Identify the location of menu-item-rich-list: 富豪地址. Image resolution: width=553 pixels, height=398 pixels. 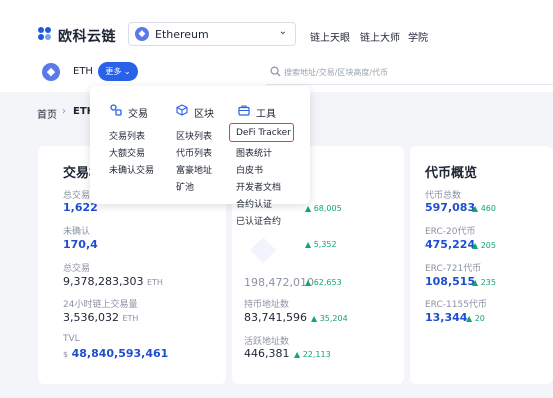
(194, 169).